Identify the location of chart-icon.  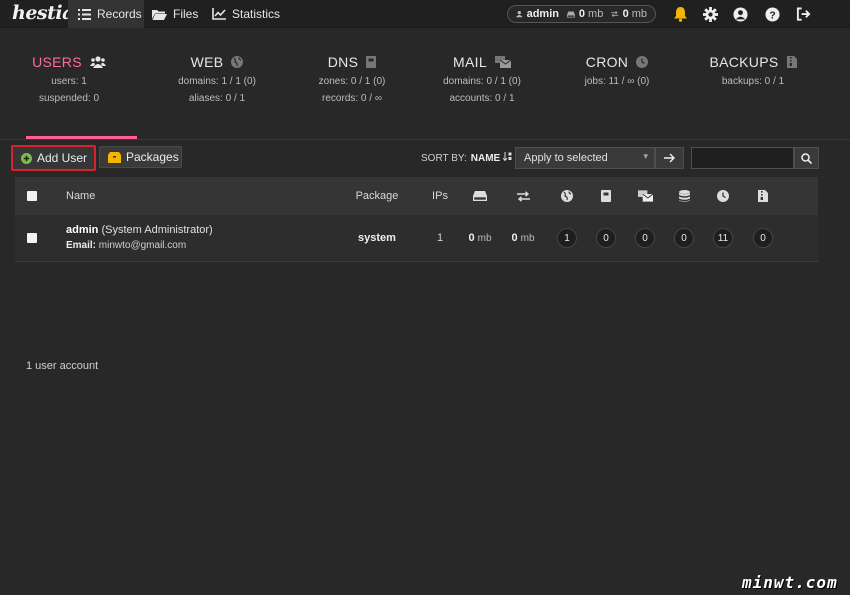
(219, 14).